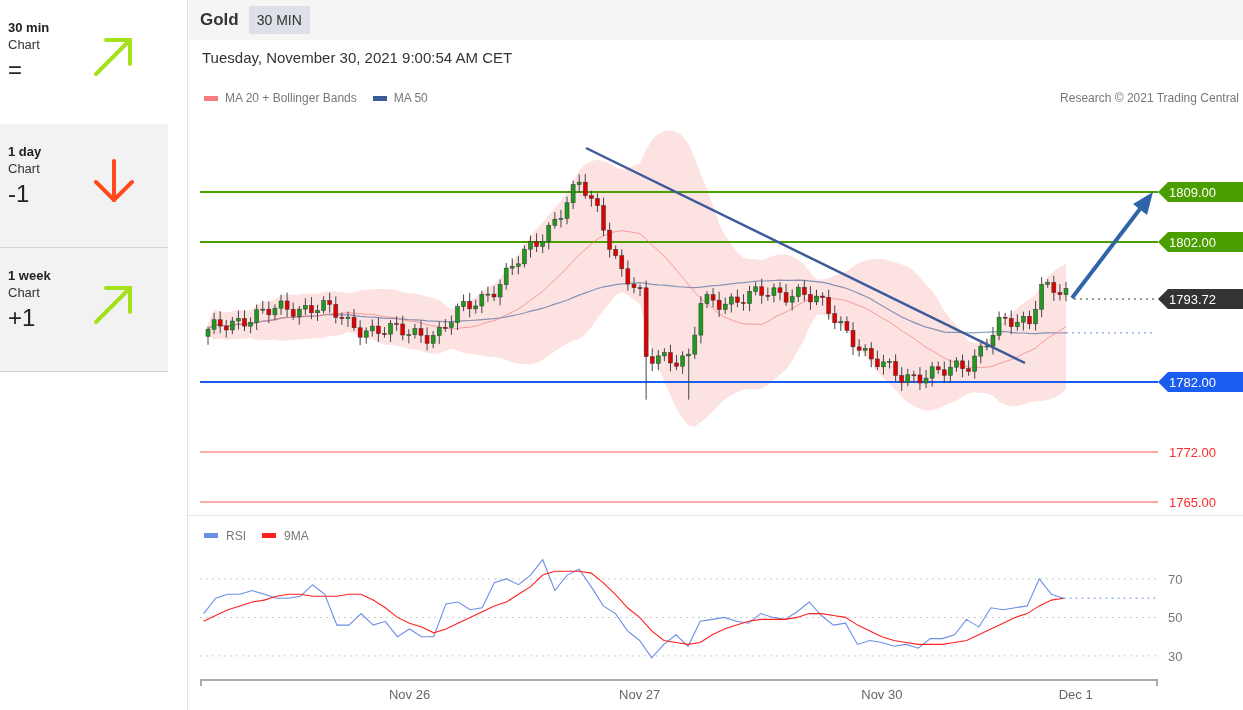 The image size is (1243, 710). What do you see at coordinates (291, 98) in the screenshot?
I see `legend-label: MA 20 + Bollinger Bands` at bounding box center [291, 98].